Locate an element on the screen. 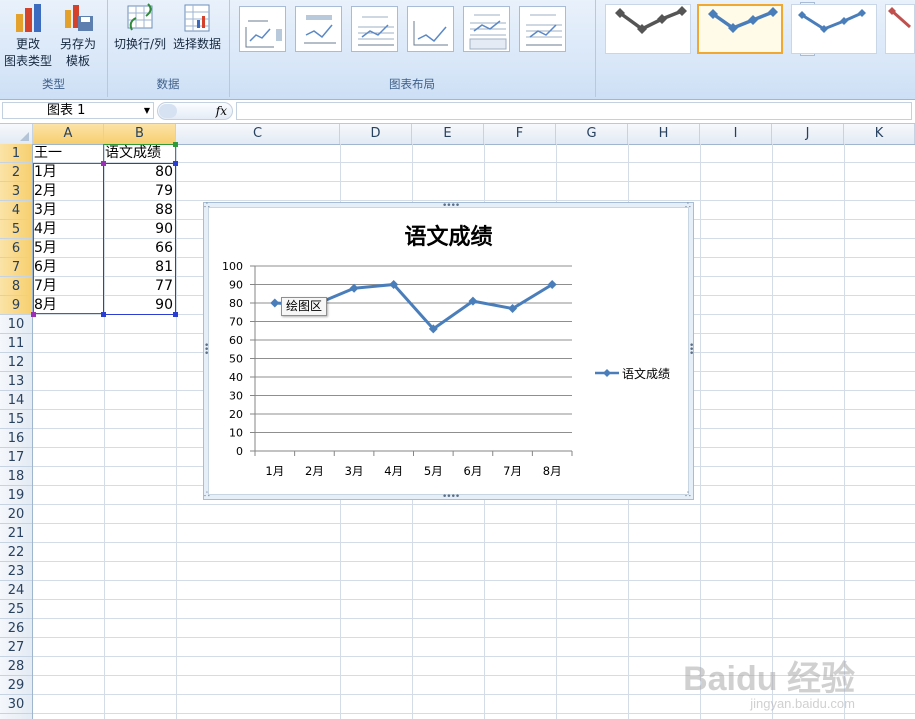  column-header-j: J is located at coordinates (808, 134).